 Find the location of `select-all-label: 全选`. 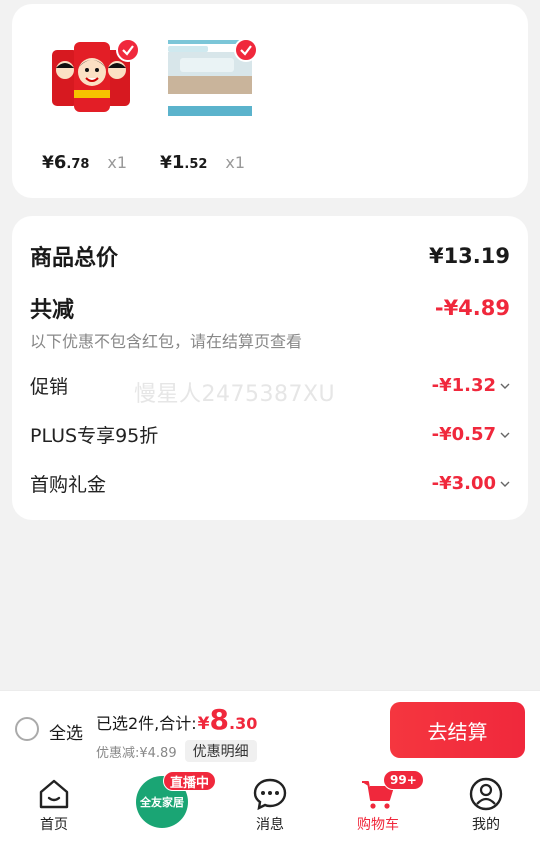

select-all-label: 全选 is located at coordinates (66, 731).